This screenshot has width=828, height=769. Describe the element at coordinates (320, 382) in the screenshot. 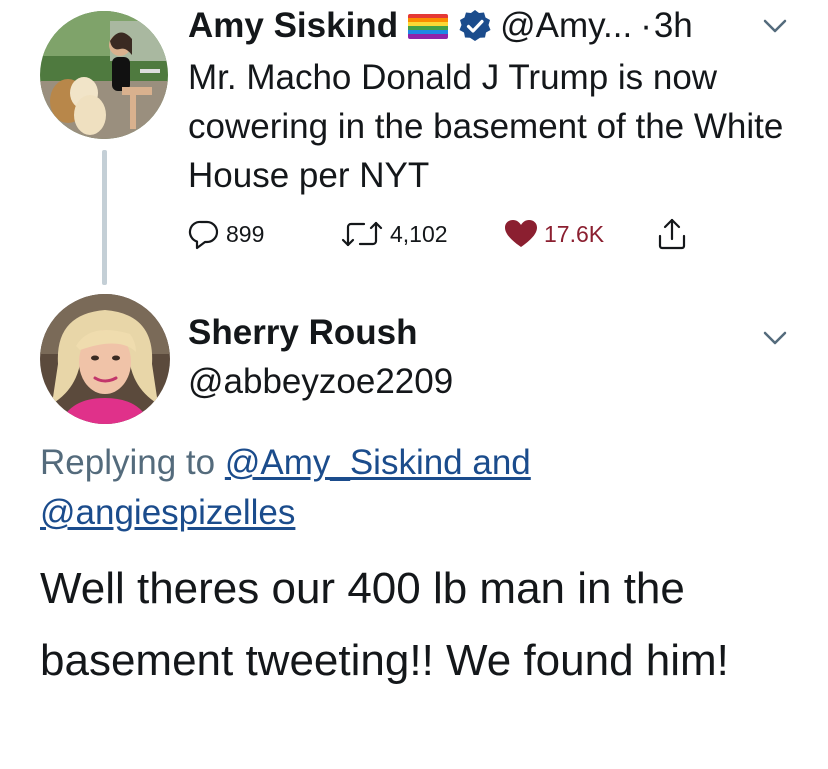

I see `handle: @abbeyzoe2209` at that location.